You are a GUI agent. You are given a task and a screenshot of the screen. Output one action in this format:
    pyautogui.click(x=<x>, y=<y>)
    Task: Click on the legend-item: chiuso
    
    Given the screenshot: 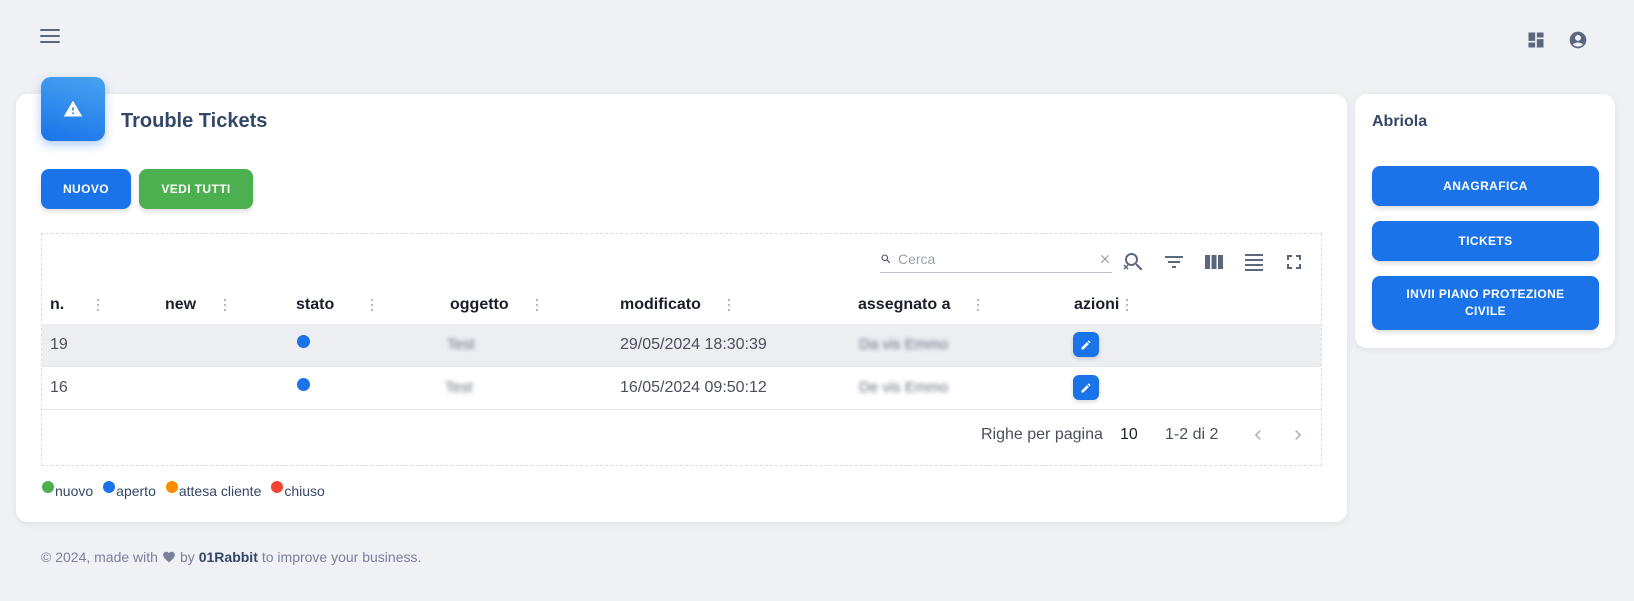 What is the action you would take?
    pyautogui.click(x=298, y=490)
    